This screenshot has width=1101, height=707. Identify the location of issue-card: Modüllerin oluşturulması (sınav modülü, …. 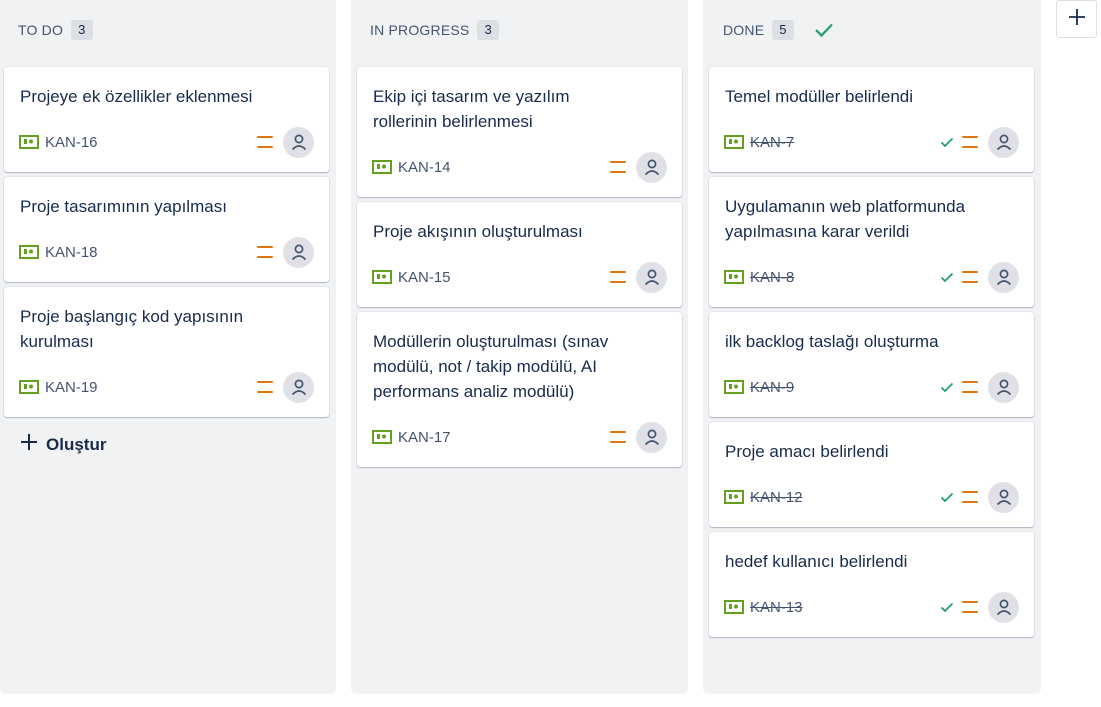
(519, 389).